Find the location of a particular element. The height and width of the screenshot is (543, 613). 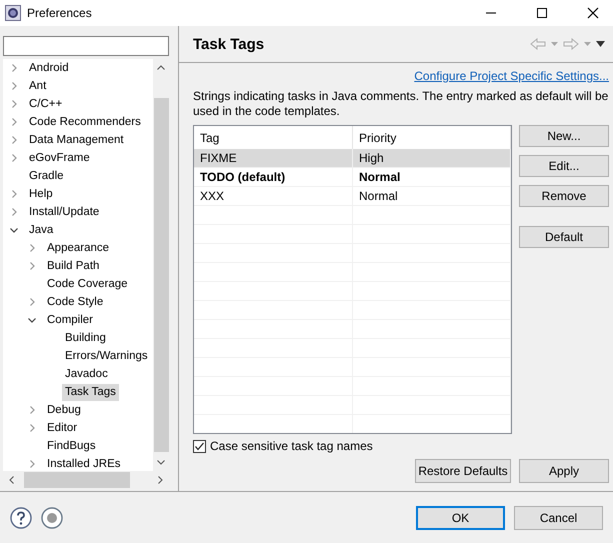

dialog-button: Cancel is located at coordinates (558, 518).